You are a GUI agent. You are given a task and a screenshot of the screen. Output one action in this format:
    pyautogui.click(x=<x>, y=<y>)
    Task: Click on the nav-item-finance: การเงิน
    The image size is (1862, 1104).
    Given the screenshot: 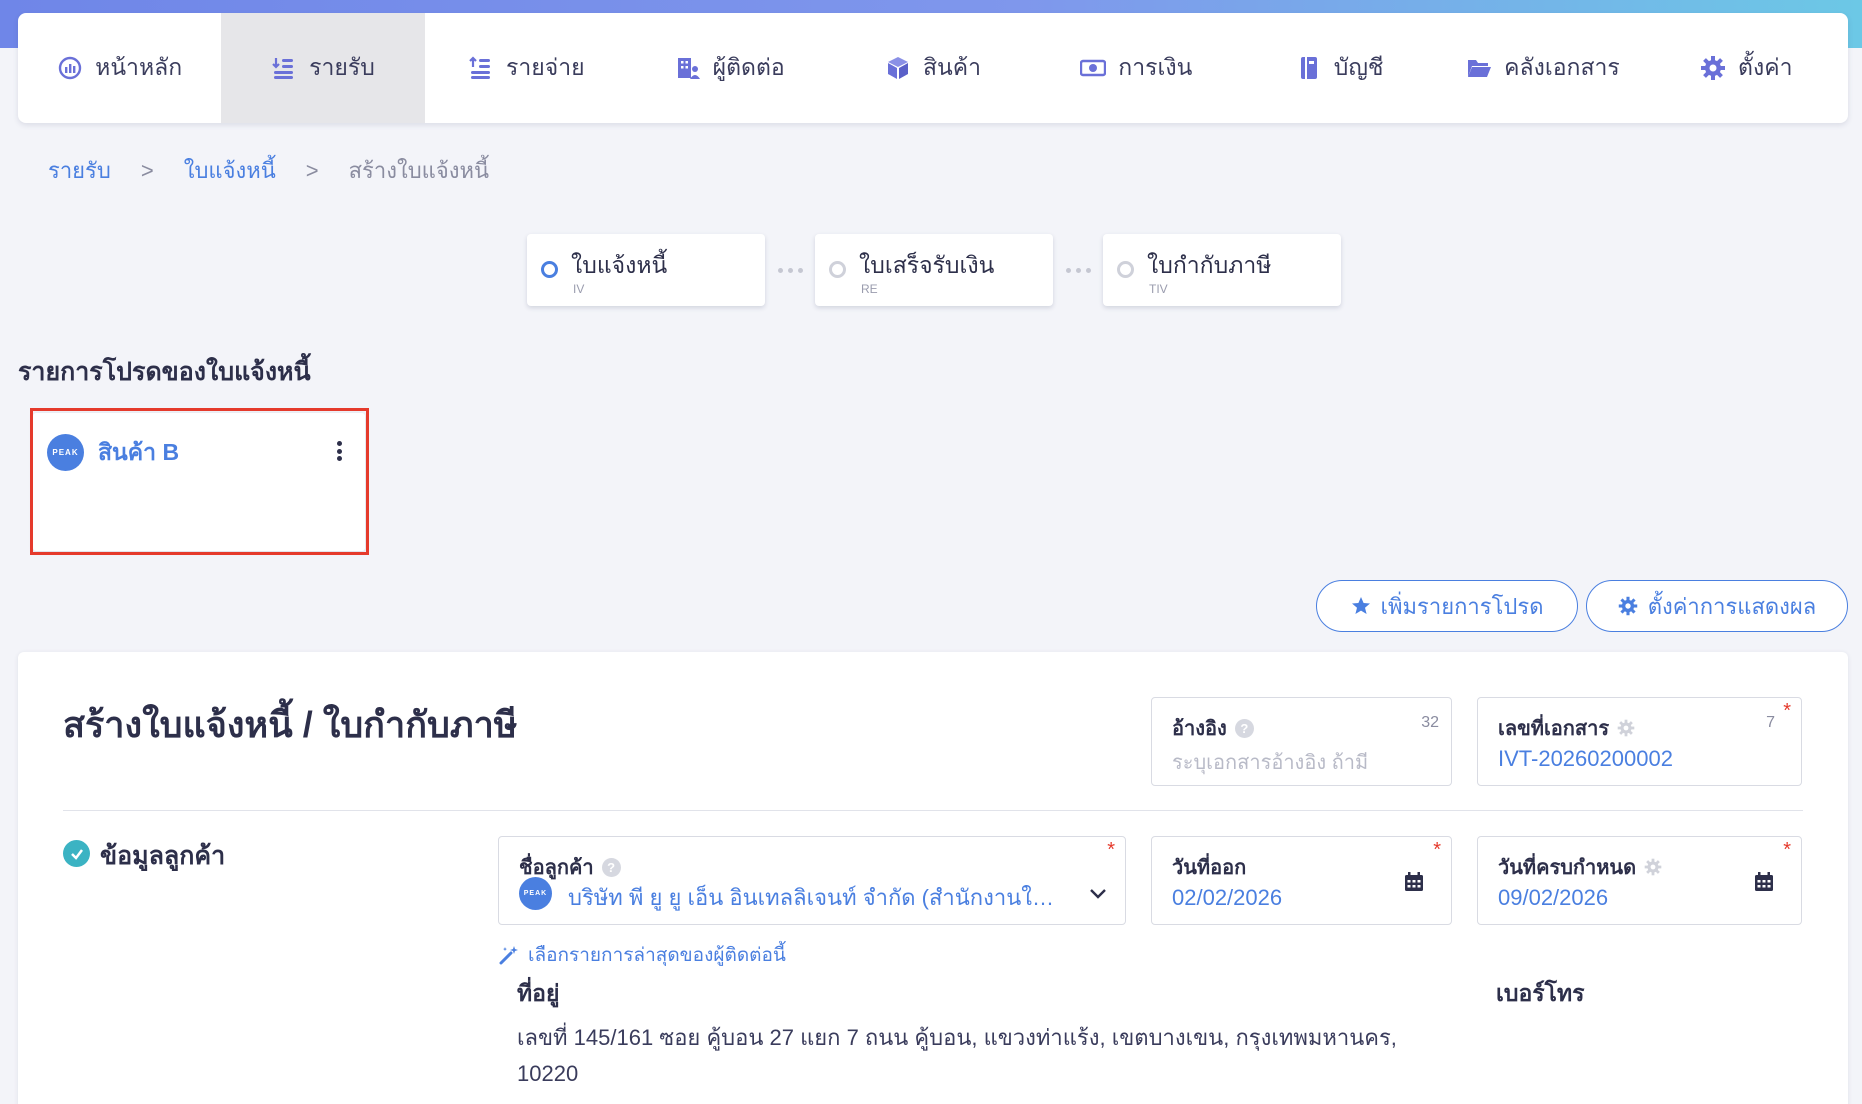 What is the action you would take?
    pyautogui.click(x=1136, y=68)
    